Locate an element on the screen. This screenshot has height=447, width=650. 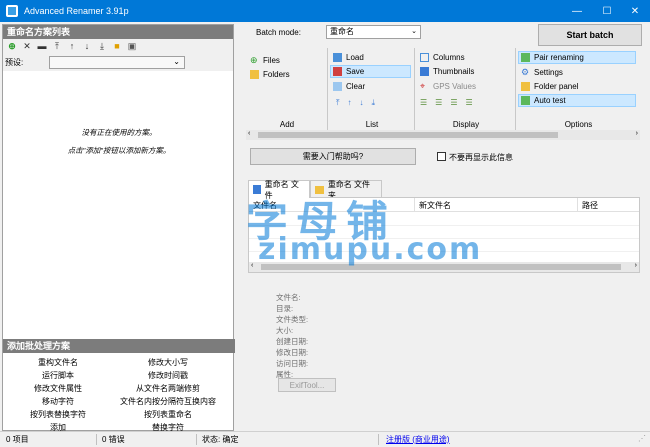
check-icon is located at coordinates (525, 100).